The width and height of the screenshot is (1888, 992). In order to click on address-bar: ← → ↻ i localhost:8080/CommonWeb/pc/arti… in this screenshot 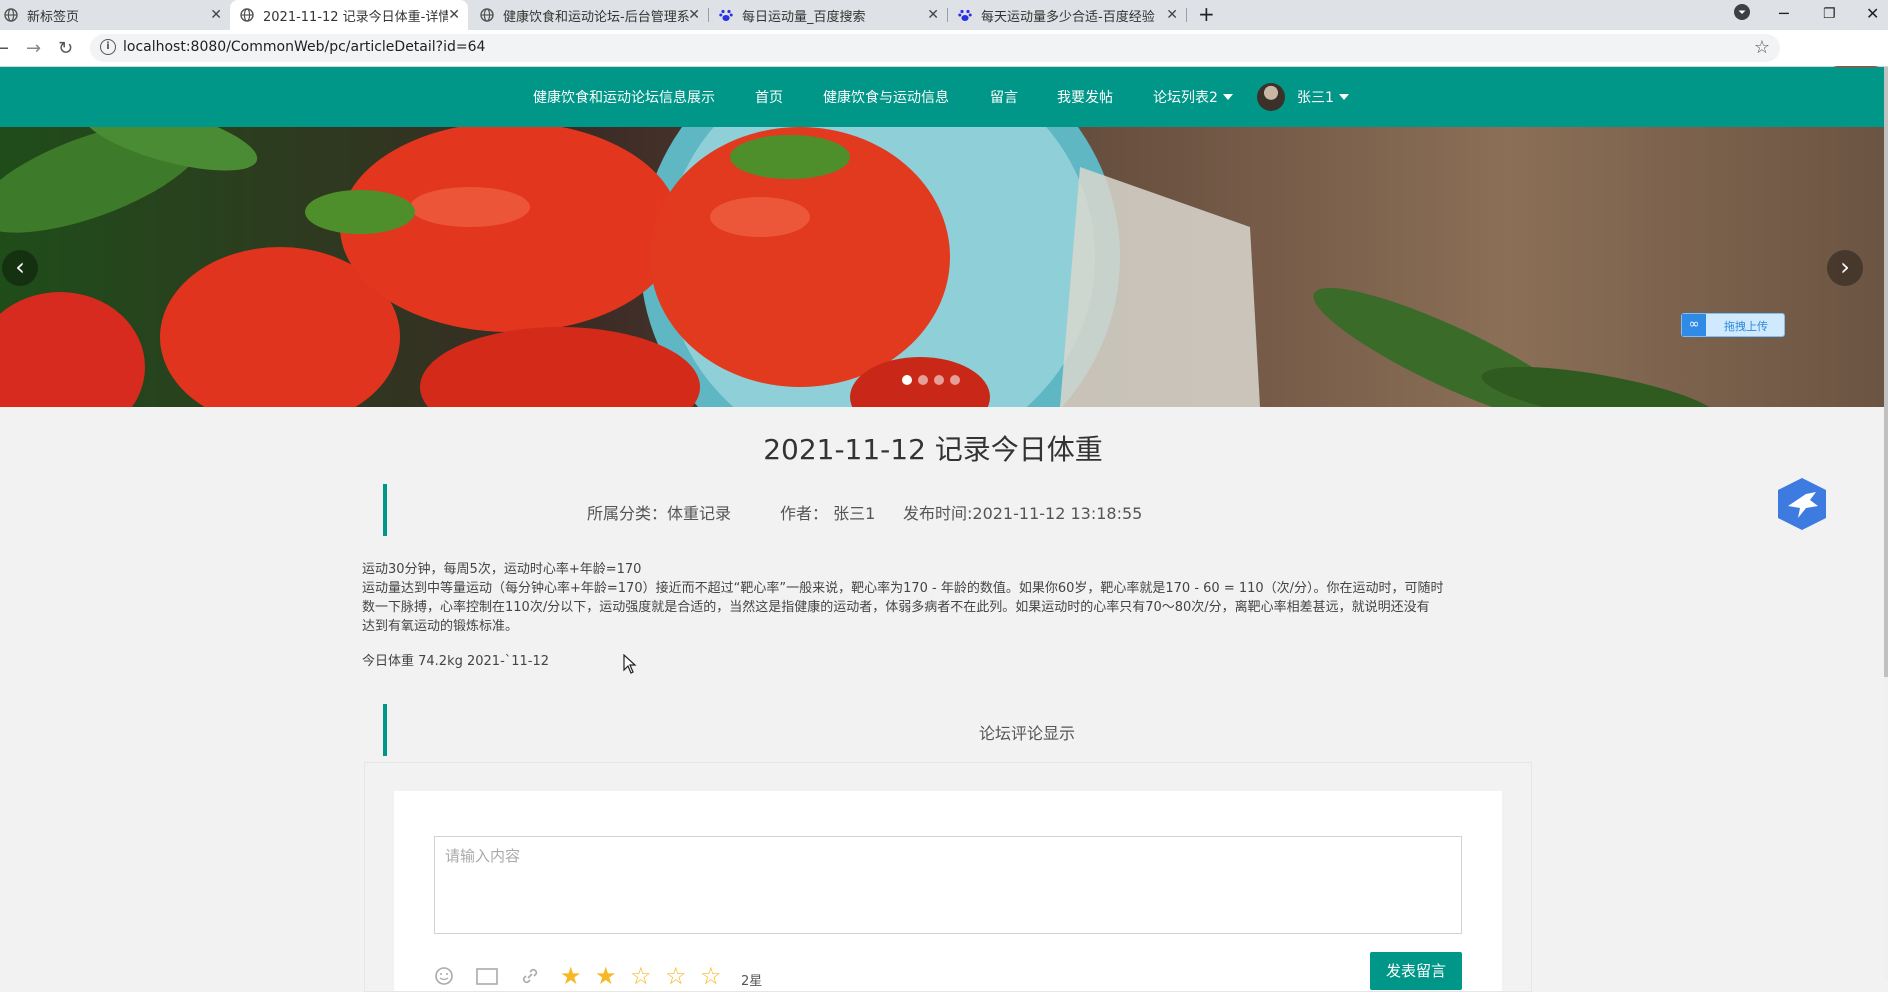, I will do `click(944, 60)`.